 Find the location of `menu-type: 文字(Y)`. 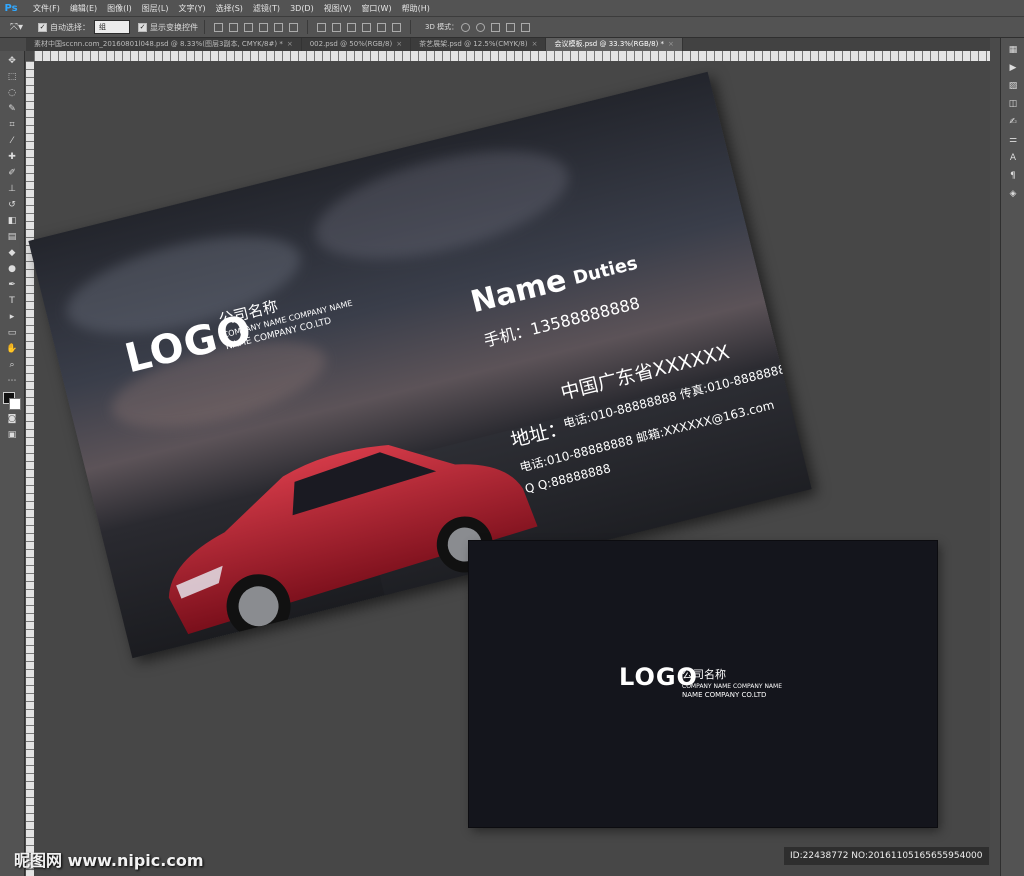

menu-type: 文字(Y) is located at coordinates (191, 8).